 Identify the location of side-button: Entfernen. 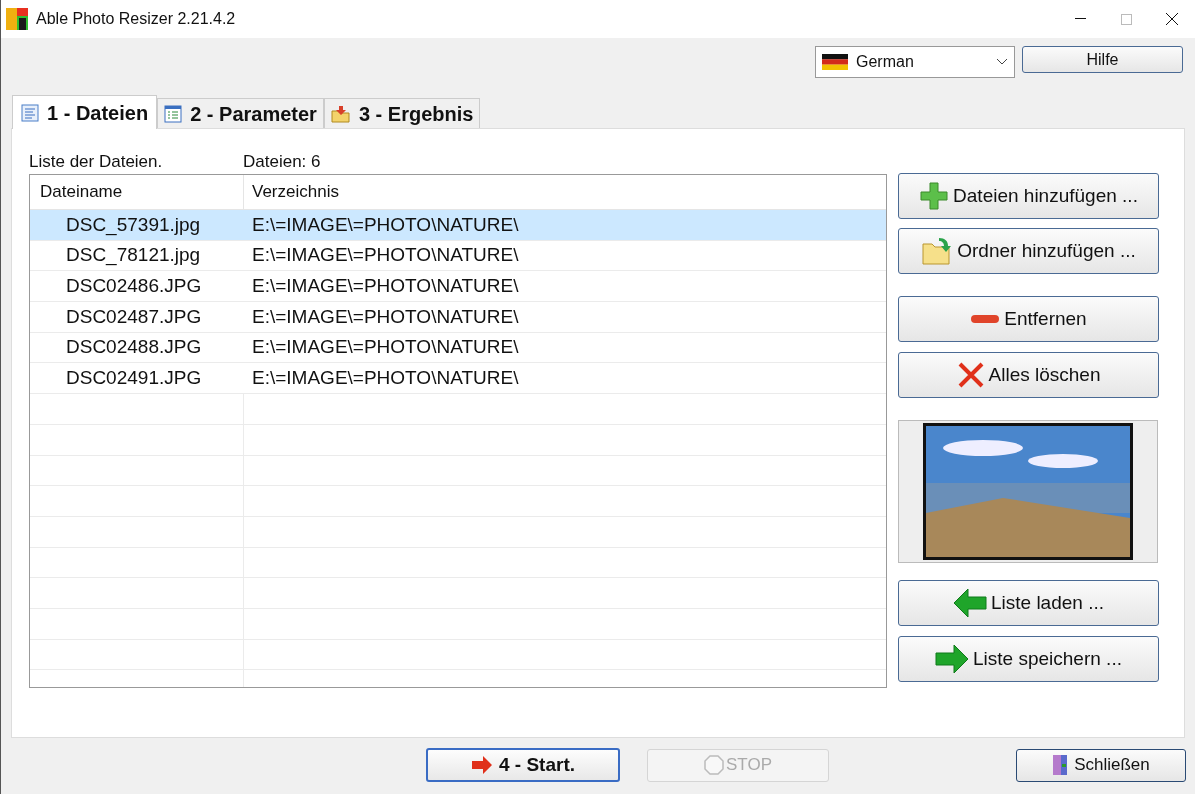
(1028, 319).